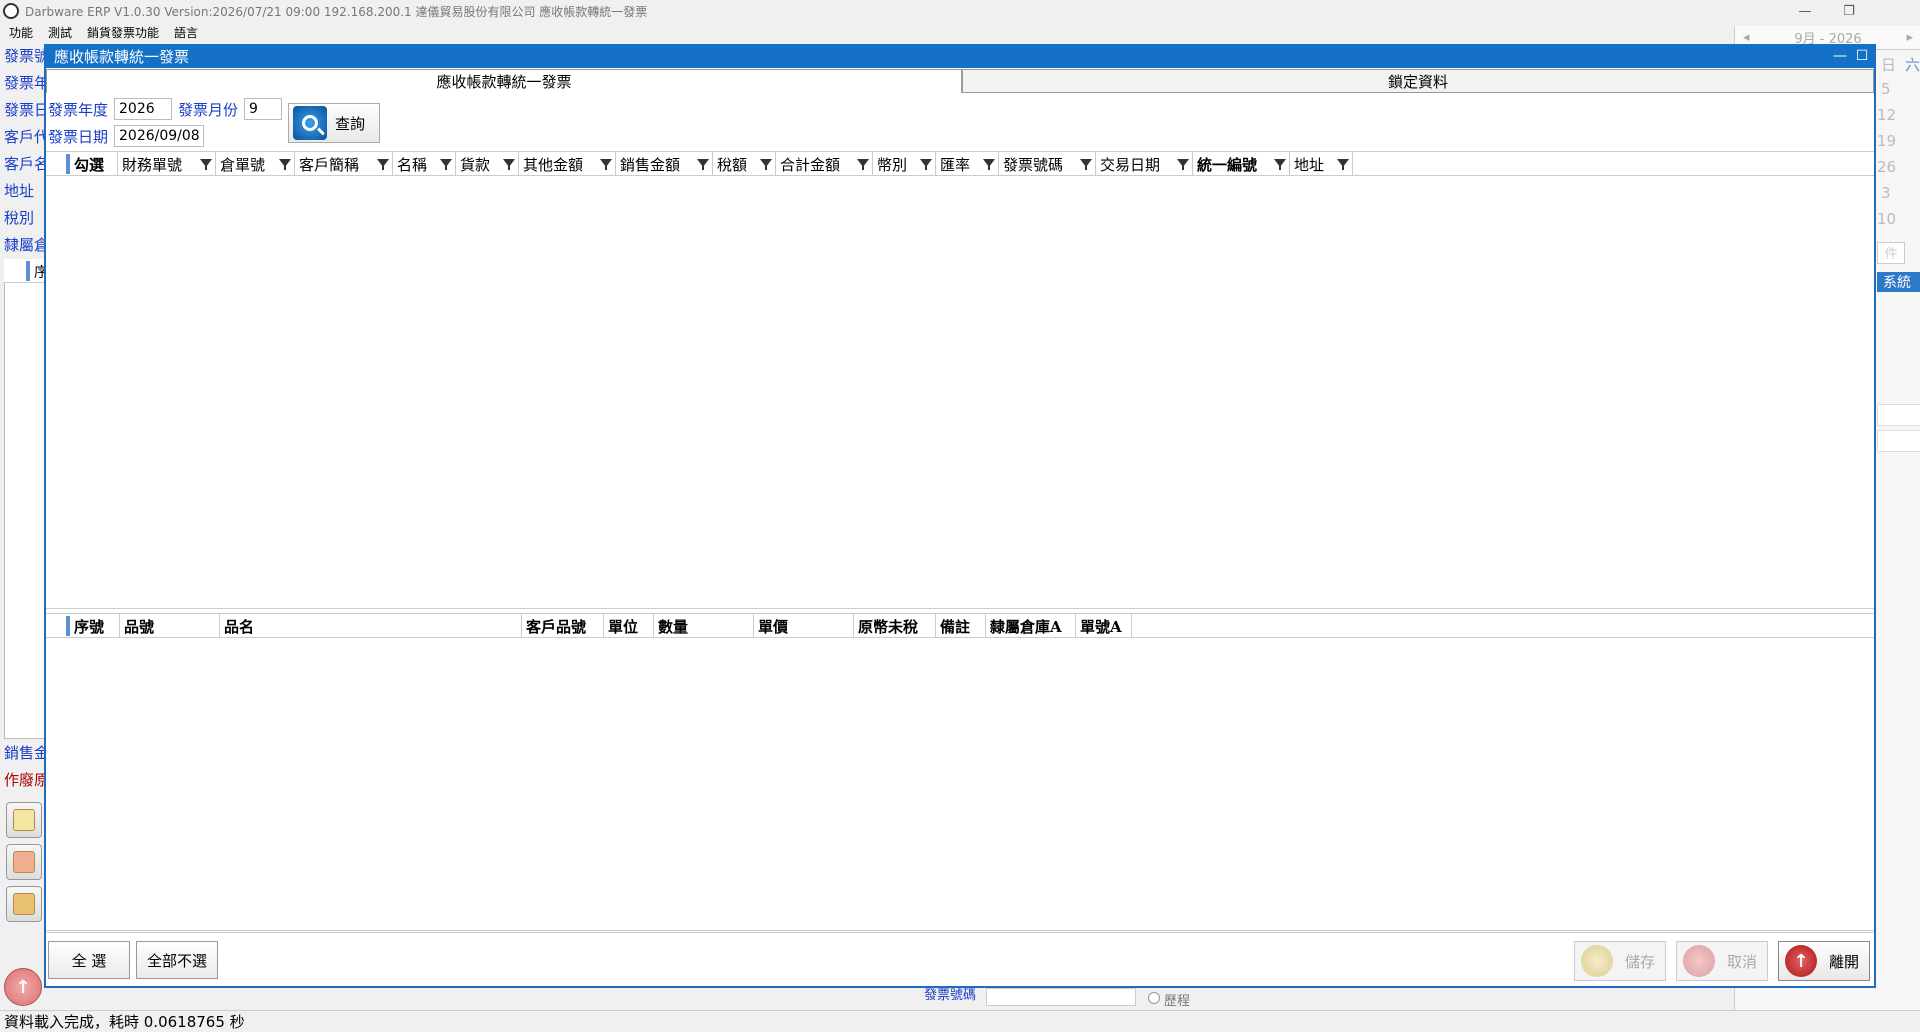 The height and width of the screenshot is (1032, 1920). I want to click on calendar-day: 19, so click(1886, 141).